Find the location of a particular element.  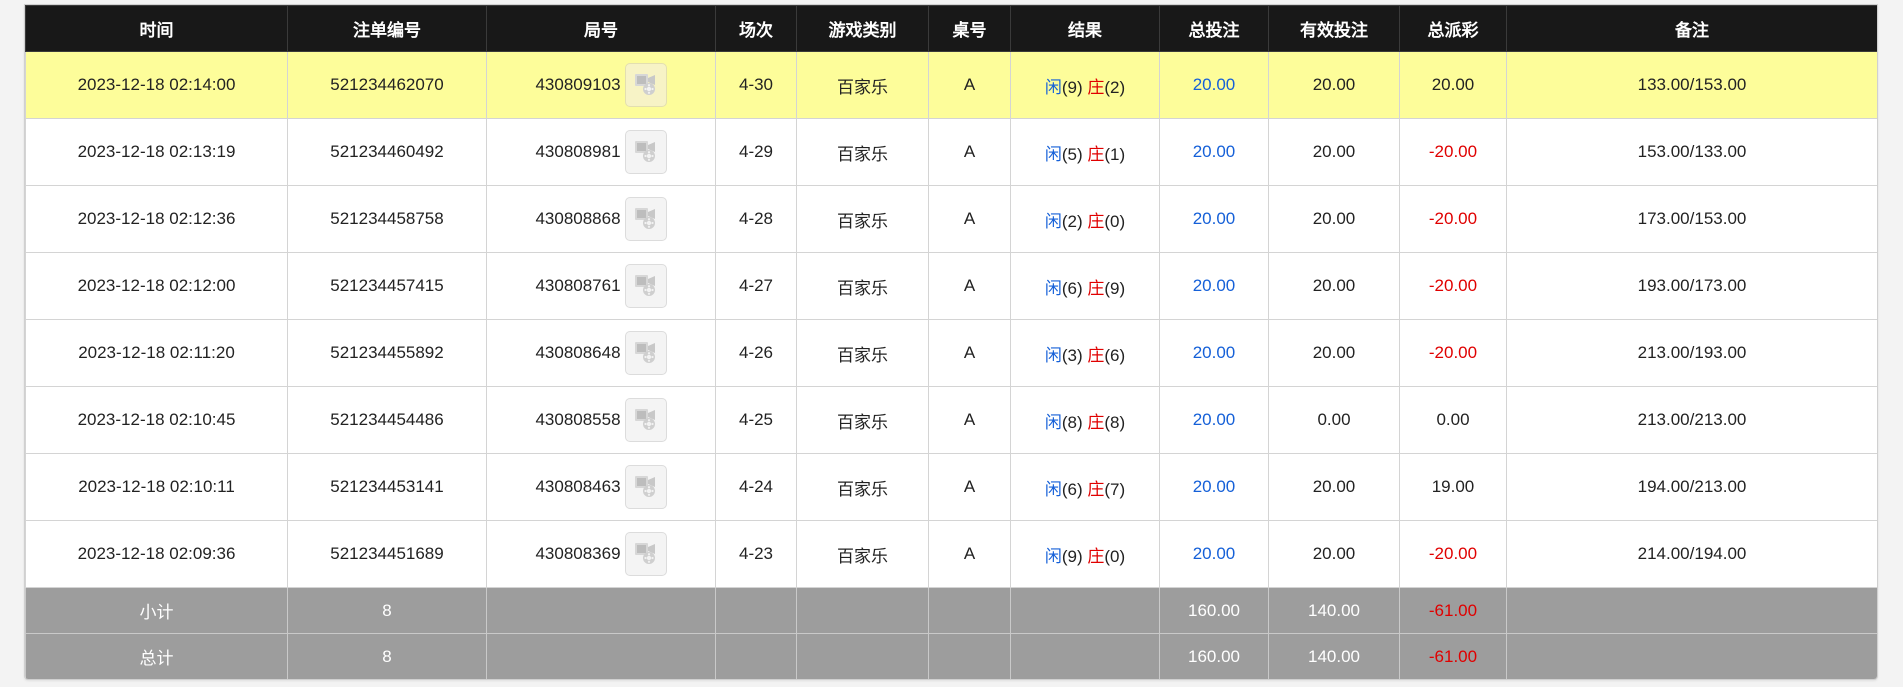

cell-result: 闲(2) 庄(0) is located at coordinates (1085, 219).